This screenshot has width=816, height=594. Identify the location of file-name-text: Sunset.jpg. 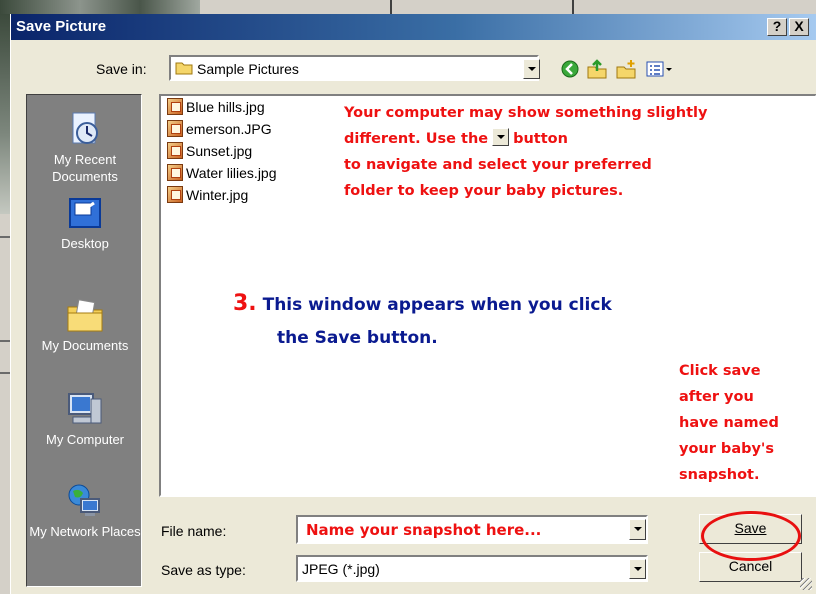
(219, 151).